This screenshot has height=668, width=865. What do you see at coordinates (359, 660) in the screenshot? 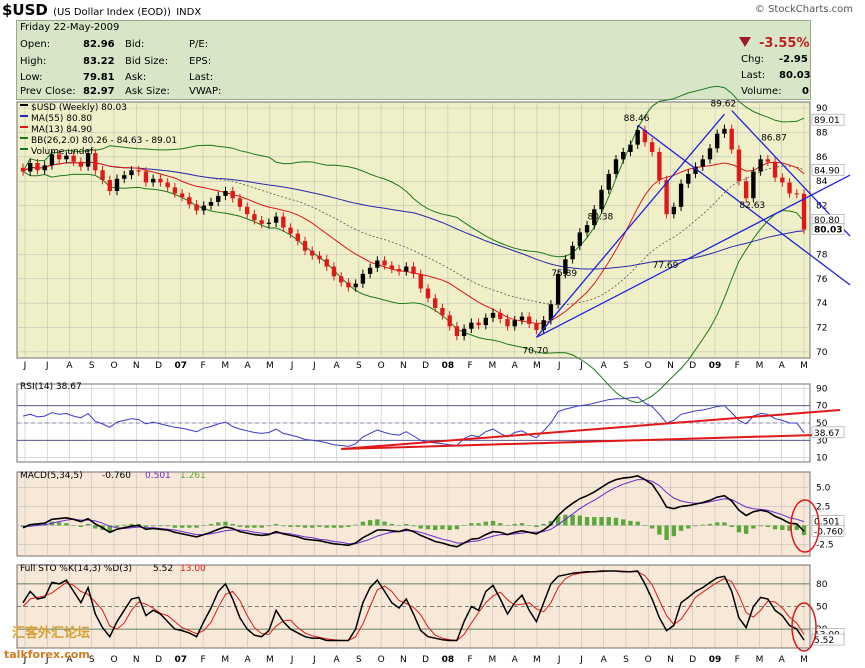
I see `x-tick-label-bottom: S` at bounding box center [359, 660].